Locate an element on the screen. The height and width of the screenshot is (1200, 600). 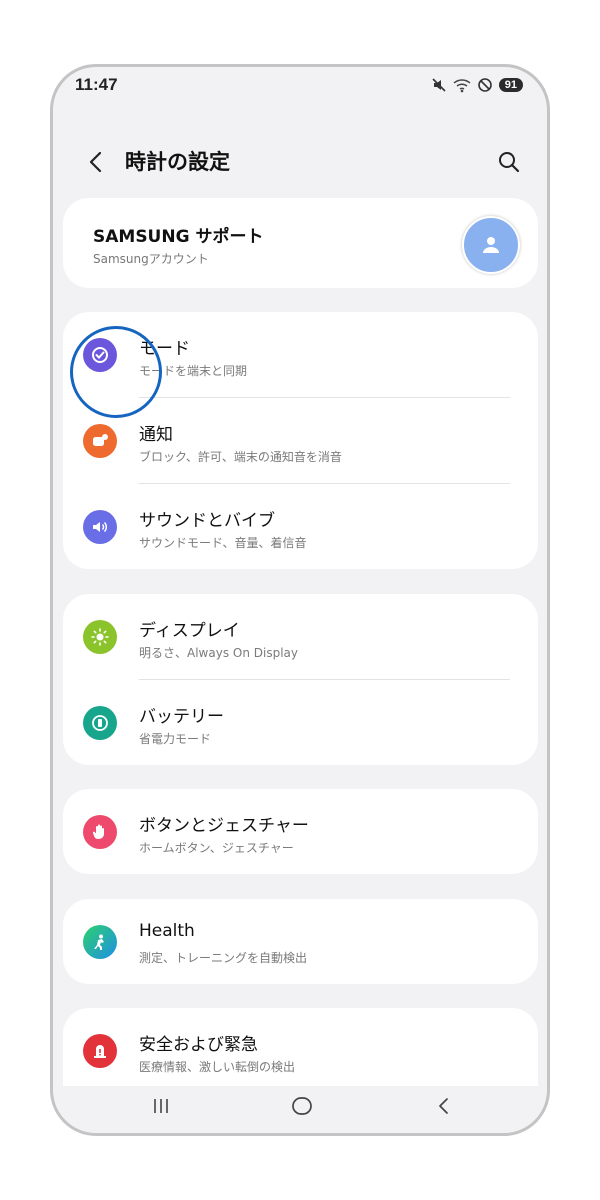
setting-subtitle: 省電力モード is located at coordinates (175, 739).